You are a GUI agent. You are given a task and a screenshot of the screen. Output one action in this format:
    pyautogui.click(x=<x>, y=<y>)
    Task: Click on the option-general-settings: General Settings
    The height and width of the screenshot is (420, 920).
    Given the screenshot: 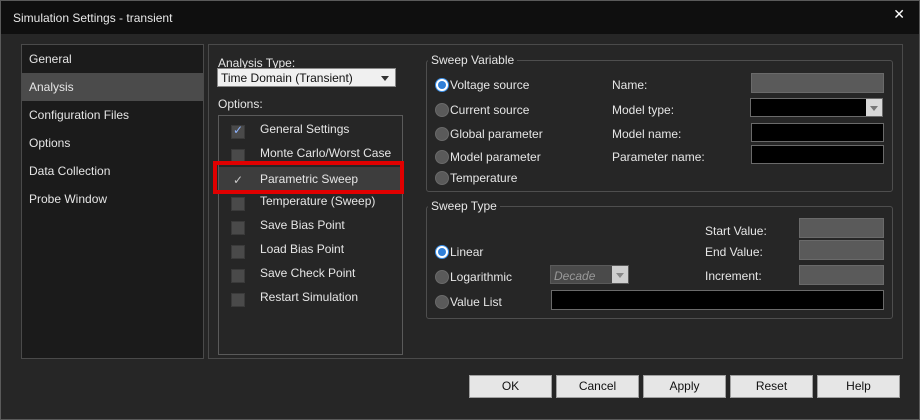 What is the action you would take?
    pyautogui.click(x=310, y=130)
    